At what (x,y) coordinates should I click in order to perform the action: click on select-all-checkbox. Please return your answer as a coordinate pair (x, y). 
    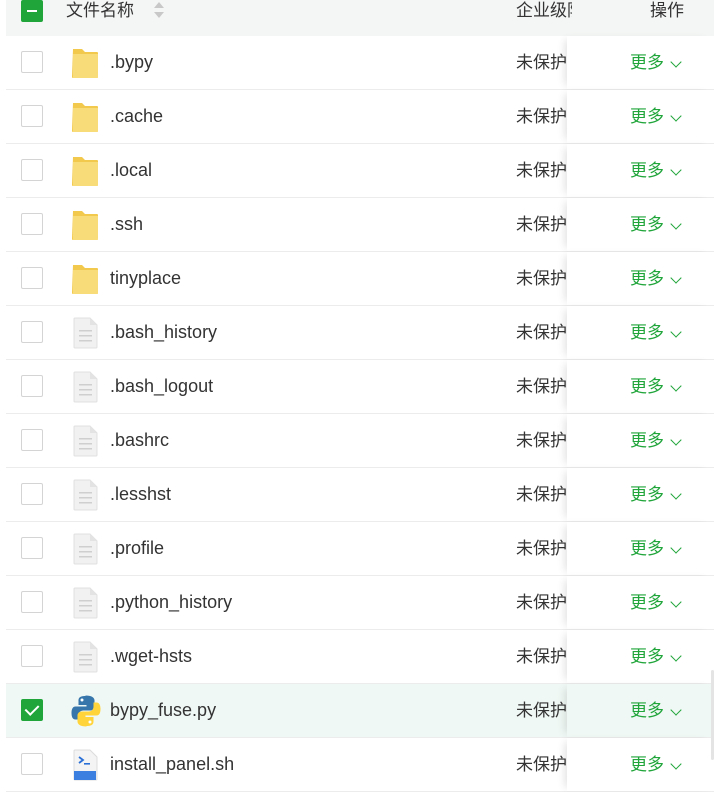
    Looking at the image, I should click on (32, 11).